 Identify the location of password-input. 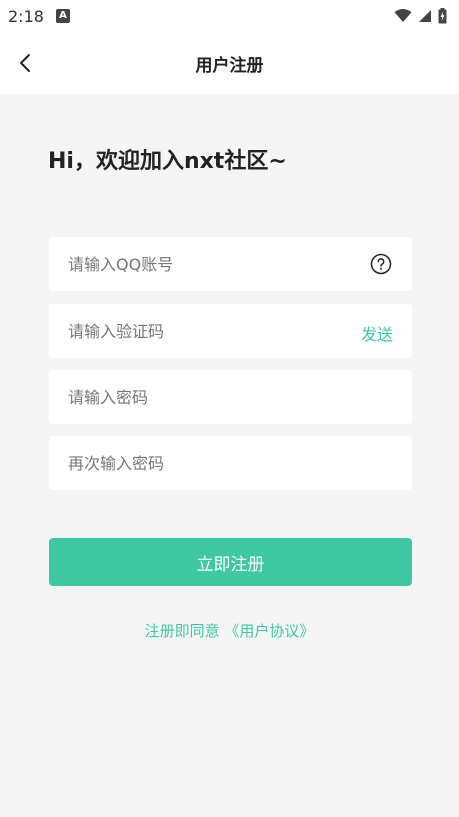
(230, 397).